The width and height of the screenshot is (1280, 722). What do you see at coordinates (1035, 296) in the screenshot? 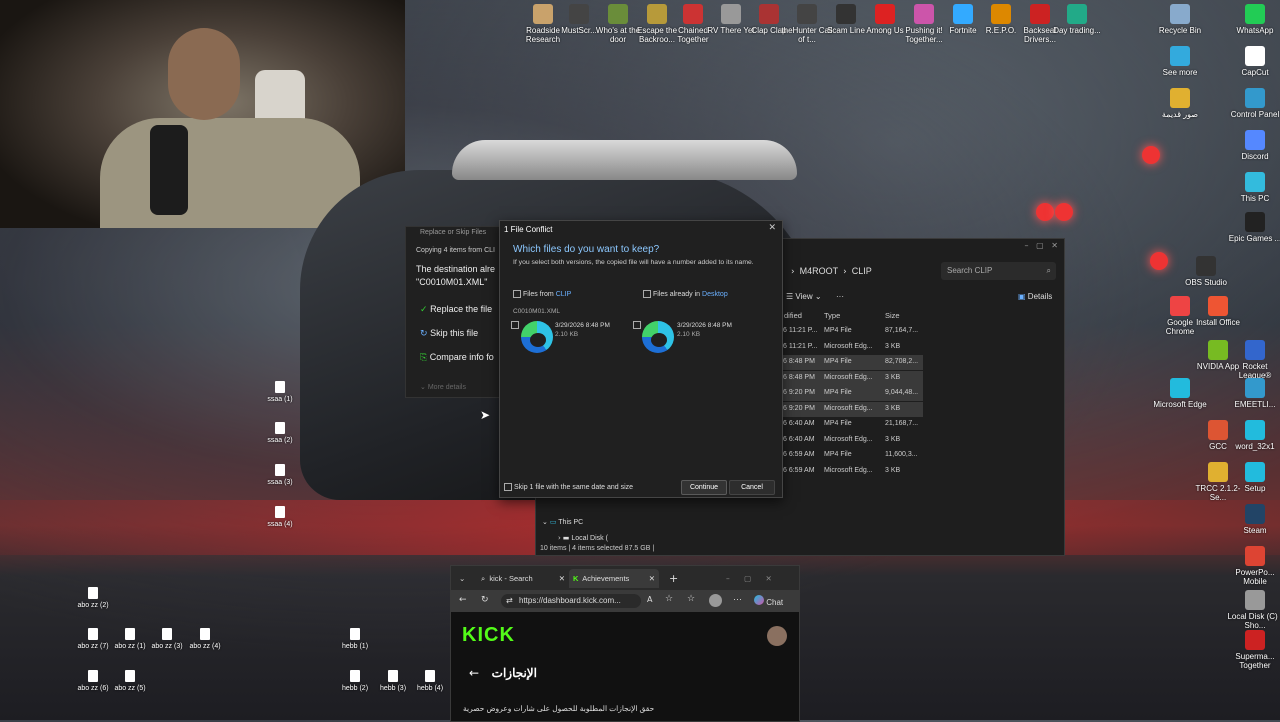
I see `details-button: ▣ Details` at bounding box center [1035, 296].